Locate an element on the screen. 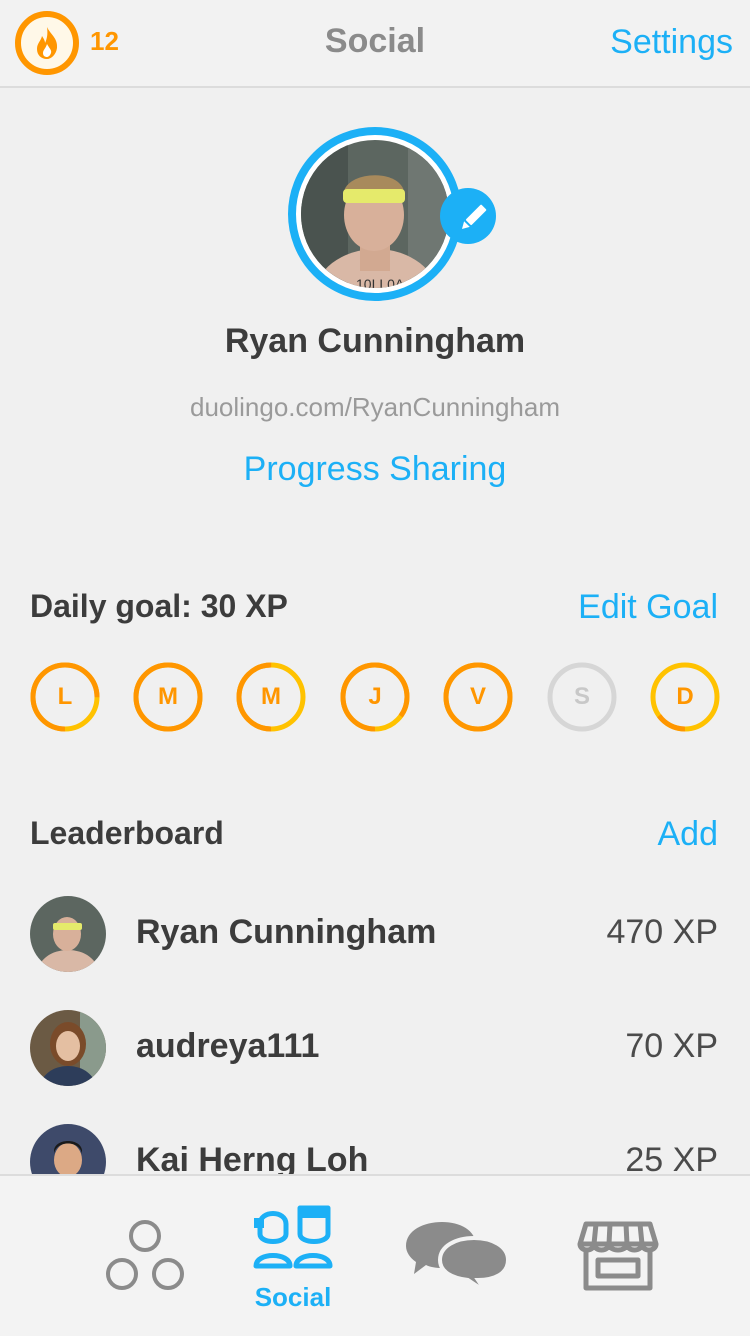  day-goal-ring: V is located at coordinates (478, 697).